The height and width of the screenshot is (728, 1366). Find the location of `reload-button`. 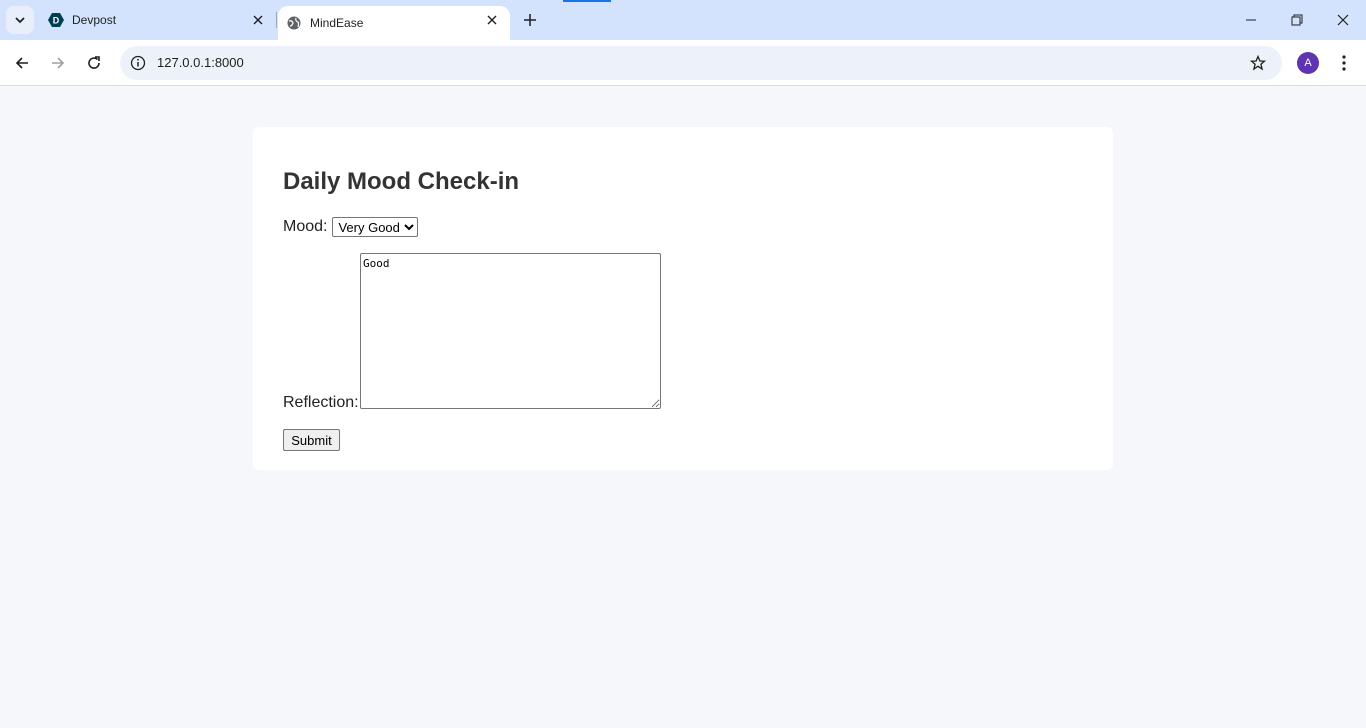

reload-button is located at coordinates (94, 63).